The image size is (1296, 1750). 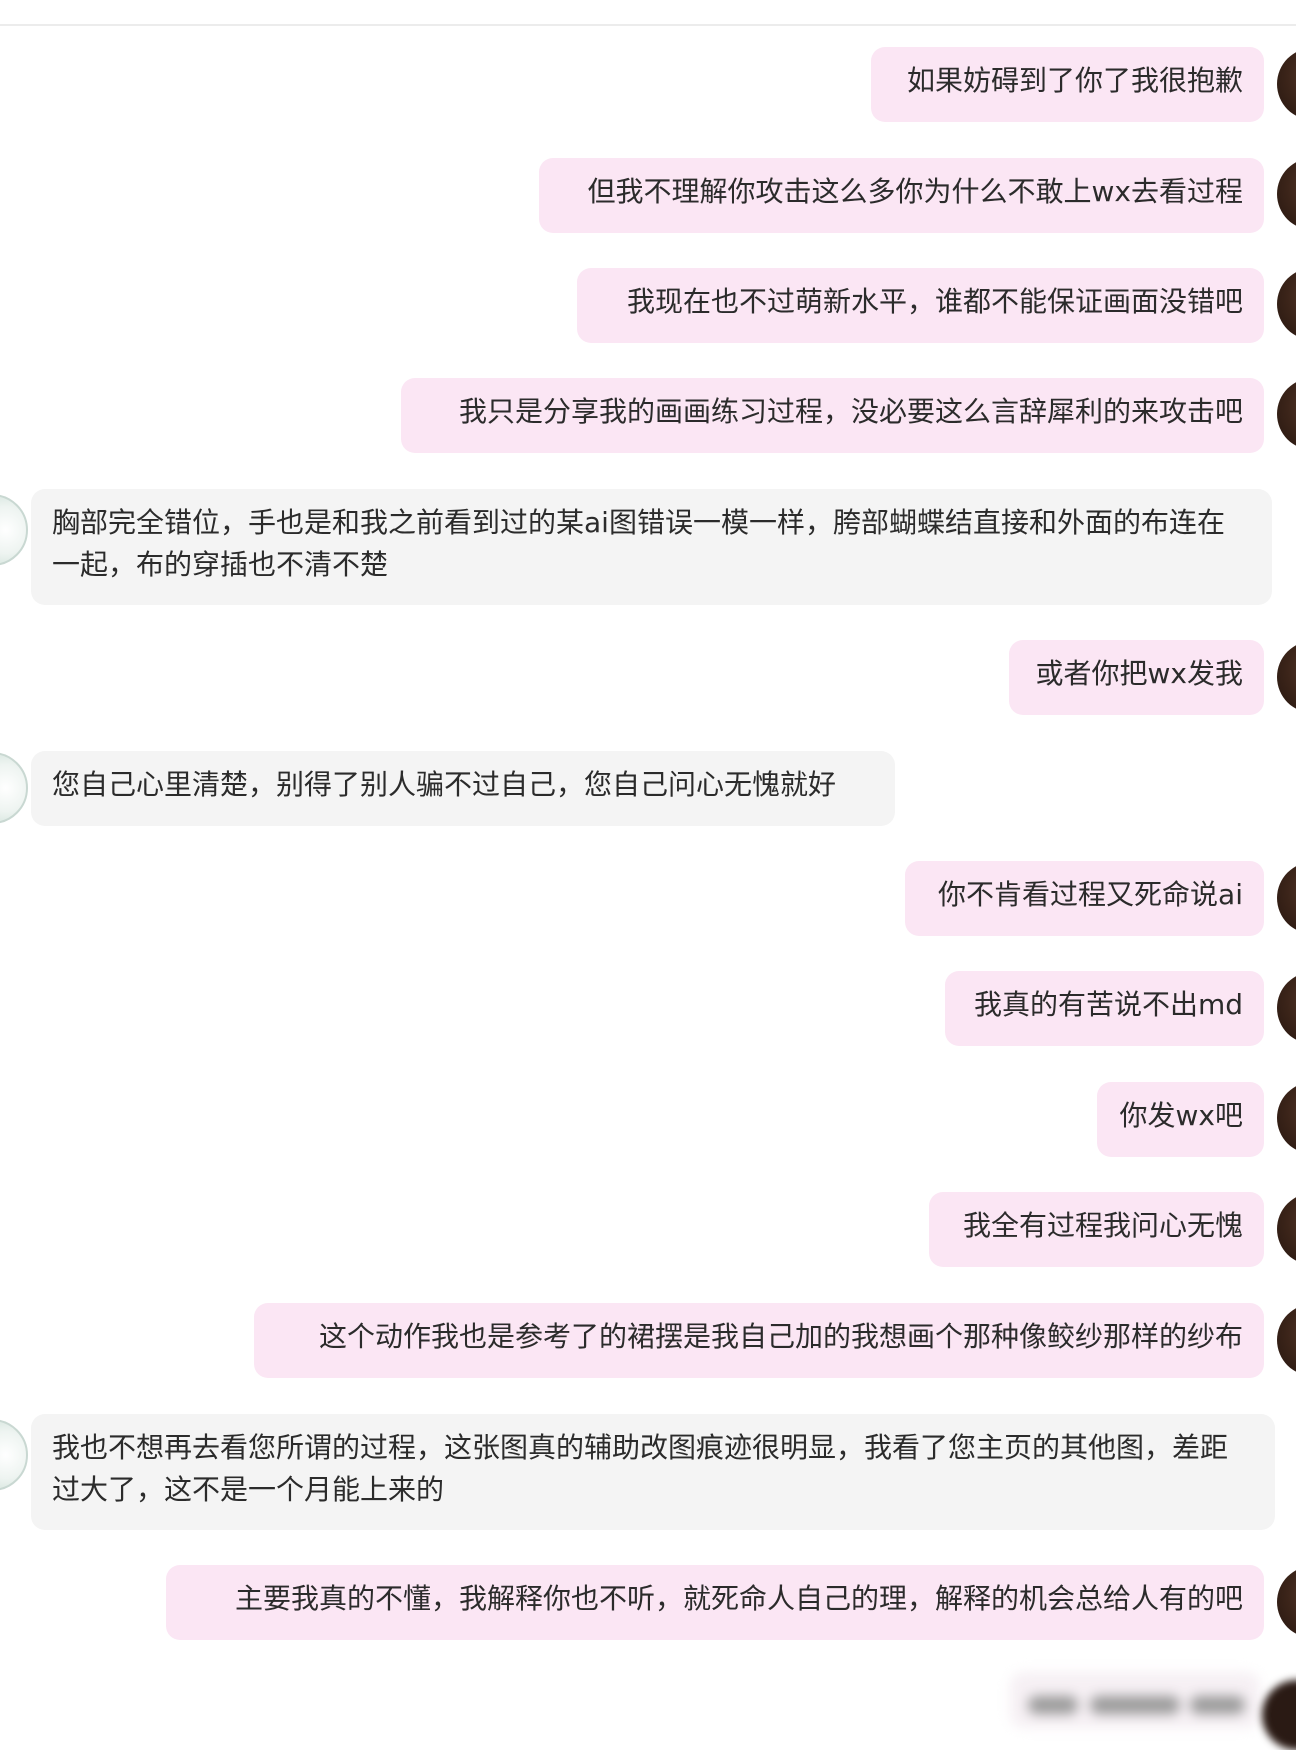 I want to click on message-text: 或者你把wx发我, so click(x=1139, y=673).